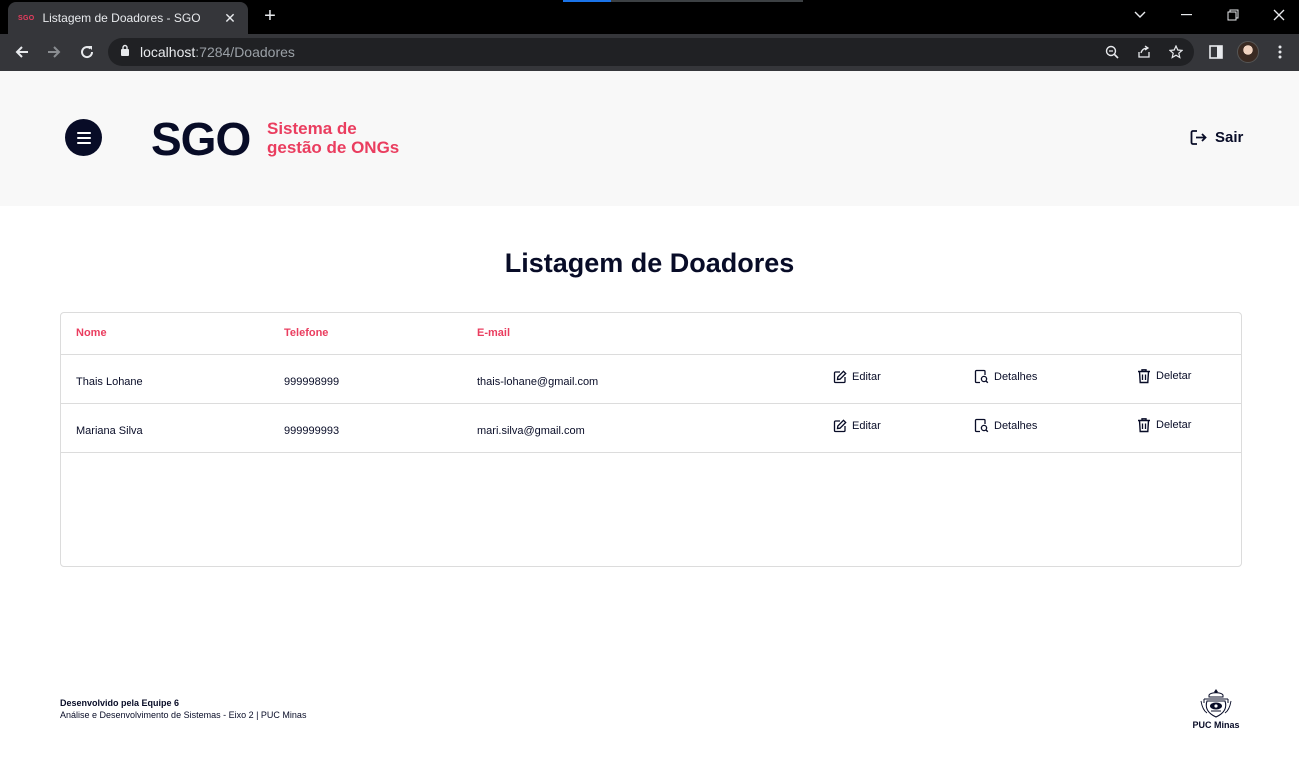 The height and width of the screenshot is (759, 1299). Describe the element at coordinates (312, 431) in the screenshot. I see `cell-telefone: 999999993` at that location.